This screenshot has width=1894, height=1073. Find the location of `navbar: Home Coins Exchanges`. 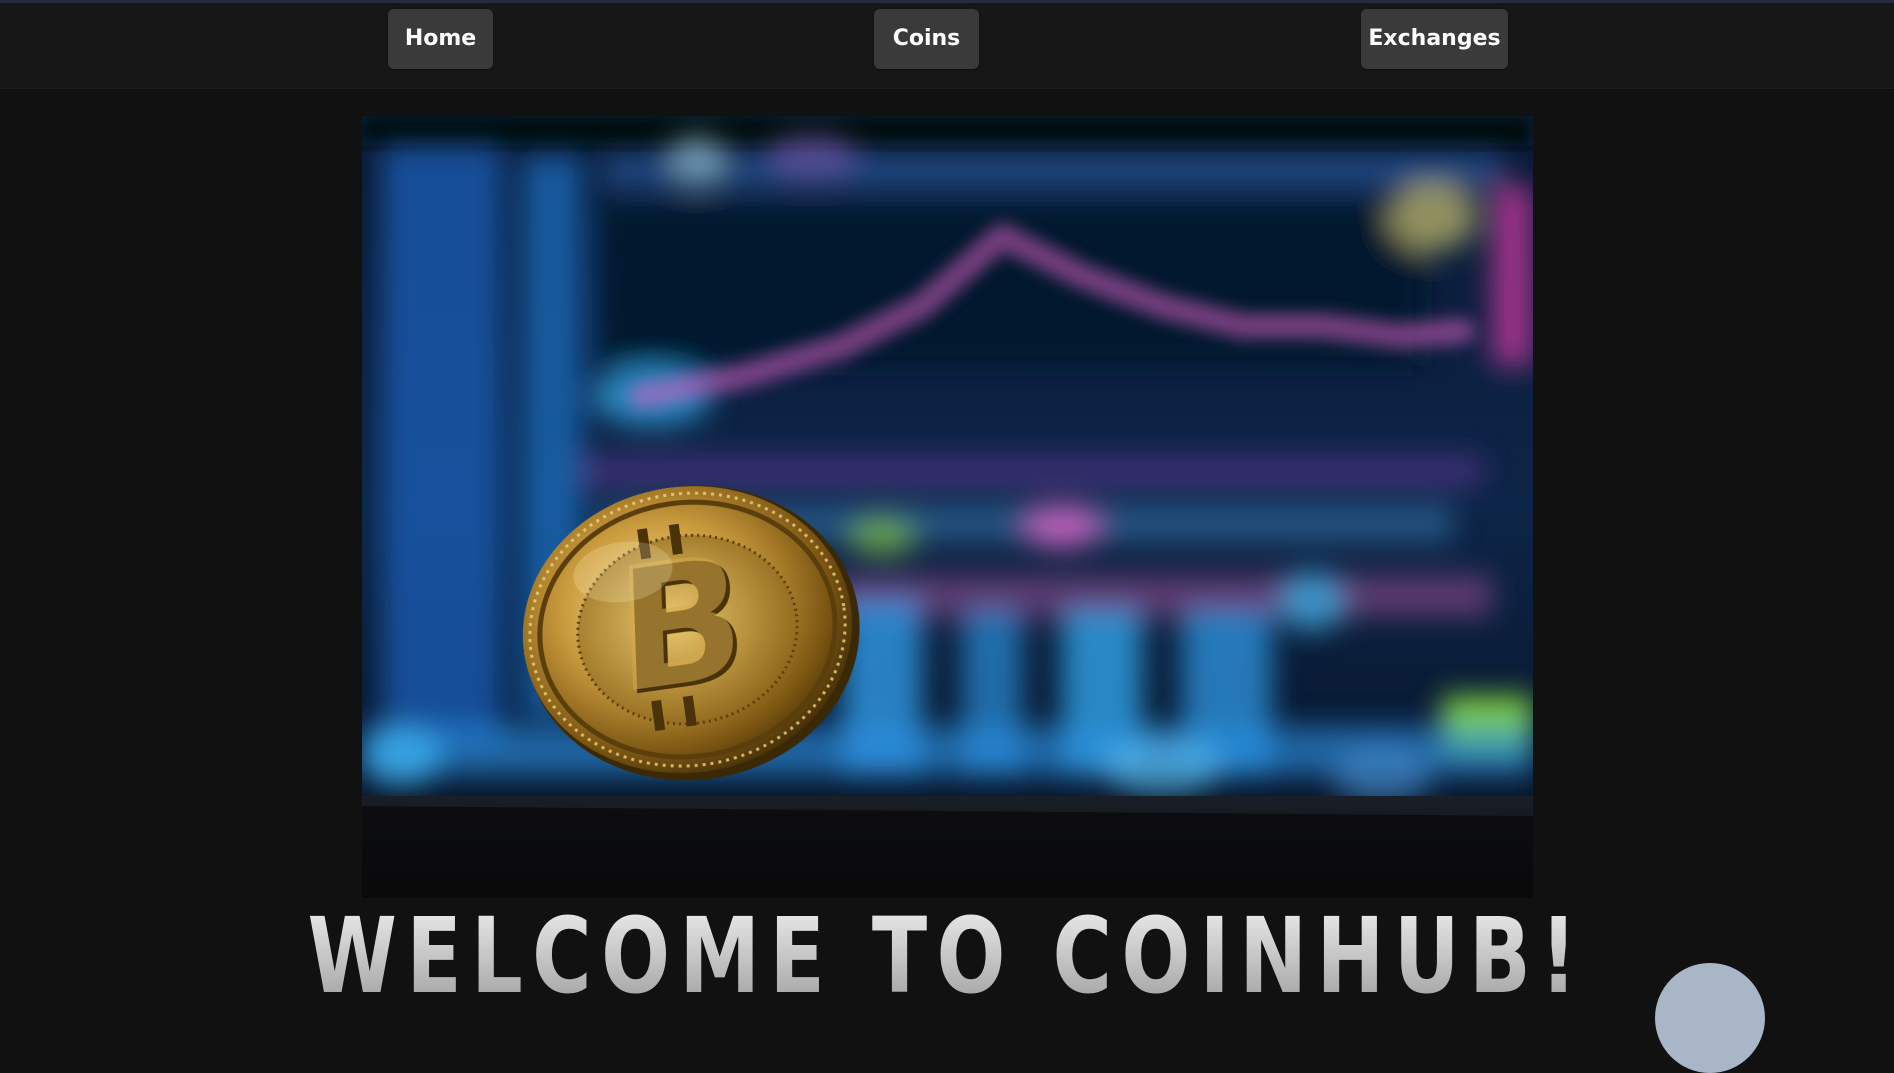

navbar: Home Coins Exchanges is located at coordinates (947, 46).